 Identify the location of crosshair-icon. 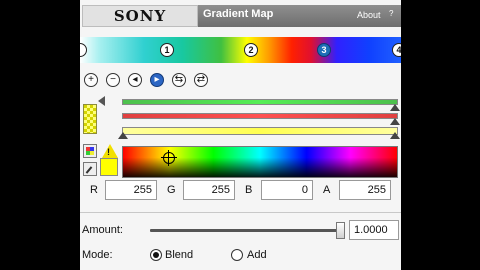
(169, 158).